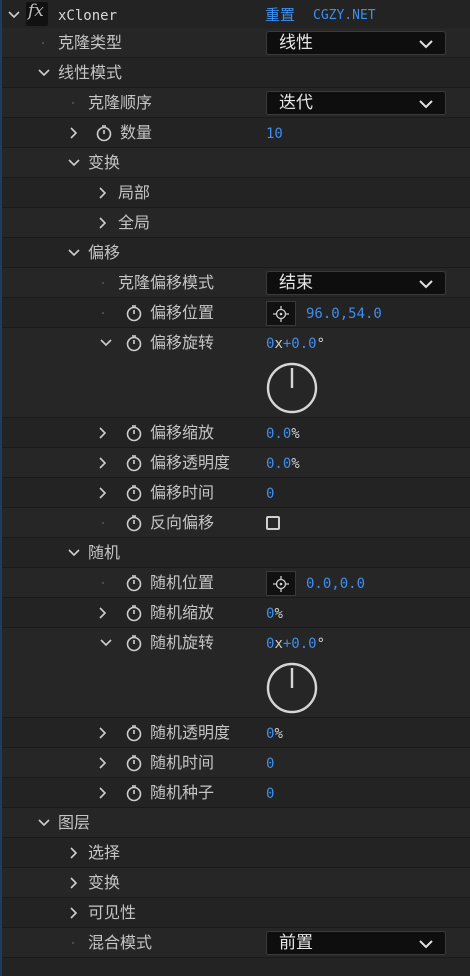 The height and width of the screenshot is (976, 470). I want to click on transform-row: 变换, so click(235, 163).